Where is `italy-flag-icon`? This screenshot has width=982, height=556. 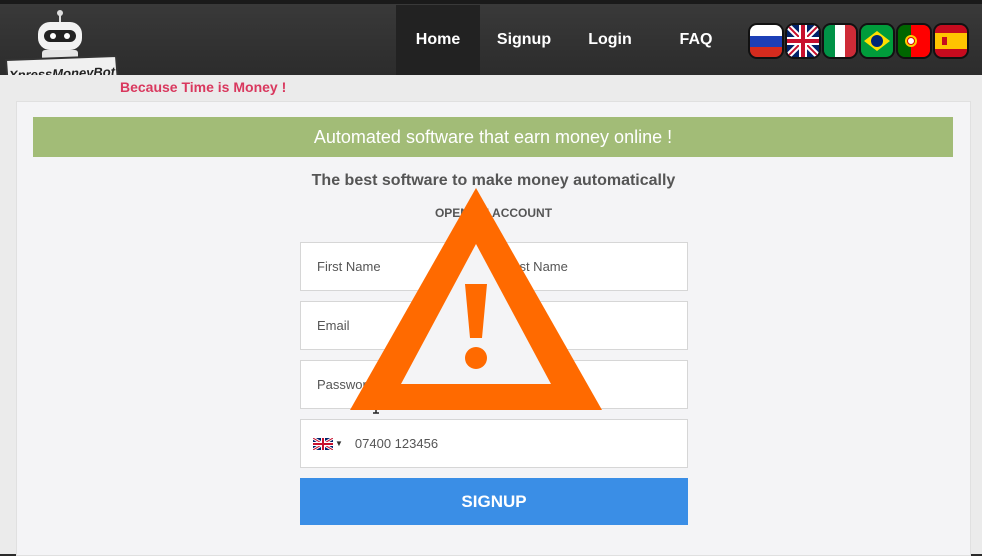 italy-flag-icon is located at coordinates (840, 41).